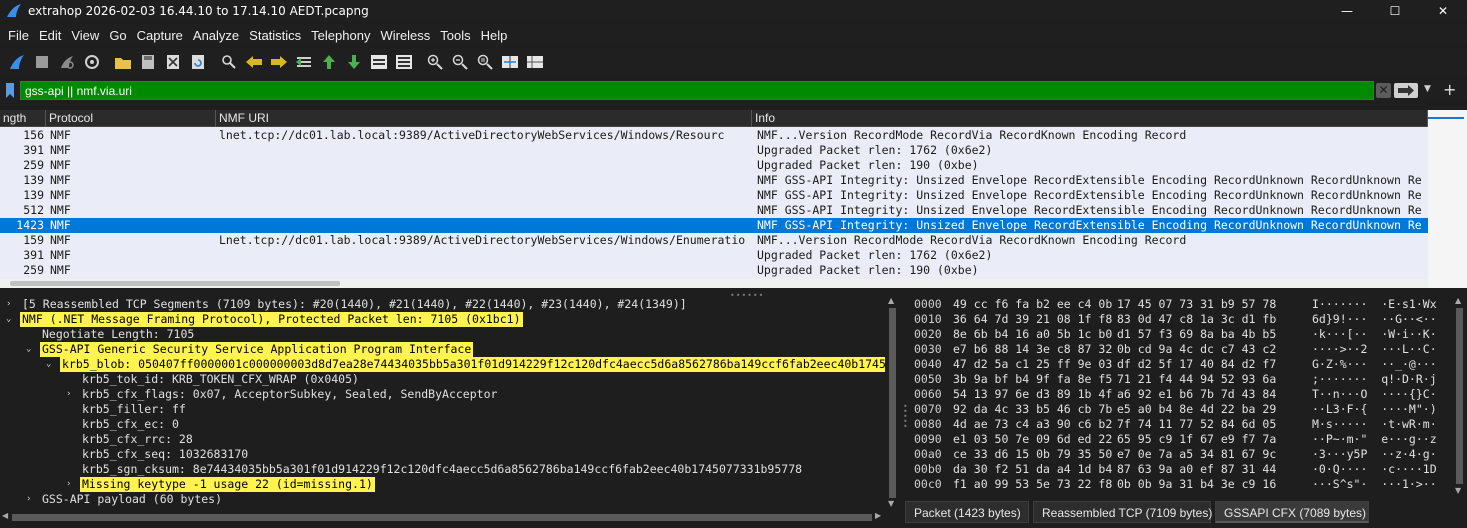  Describe the element at coordinates (510, 62) in the screenshot. I see `resize-columns-icon` at that location.